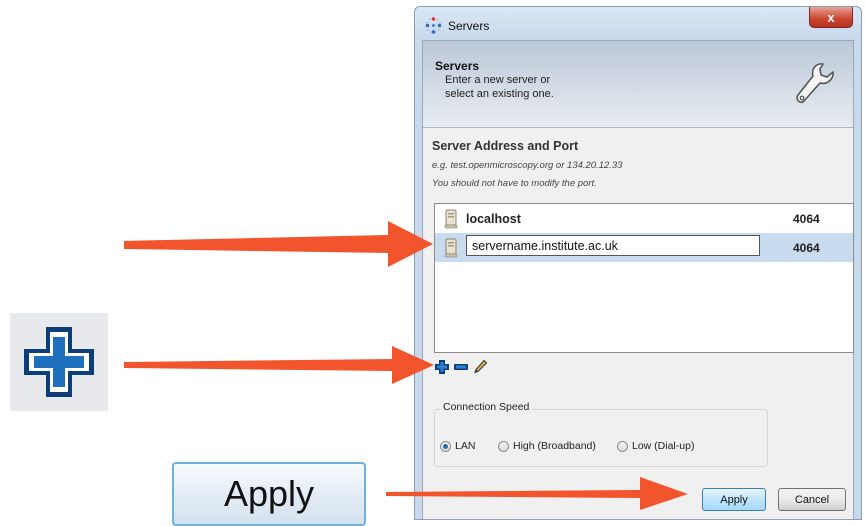 The image size is (865, 526). Describe the element at coordinates (278, 244) in the screenshot. I see `arrow-to-server-row` at that location.